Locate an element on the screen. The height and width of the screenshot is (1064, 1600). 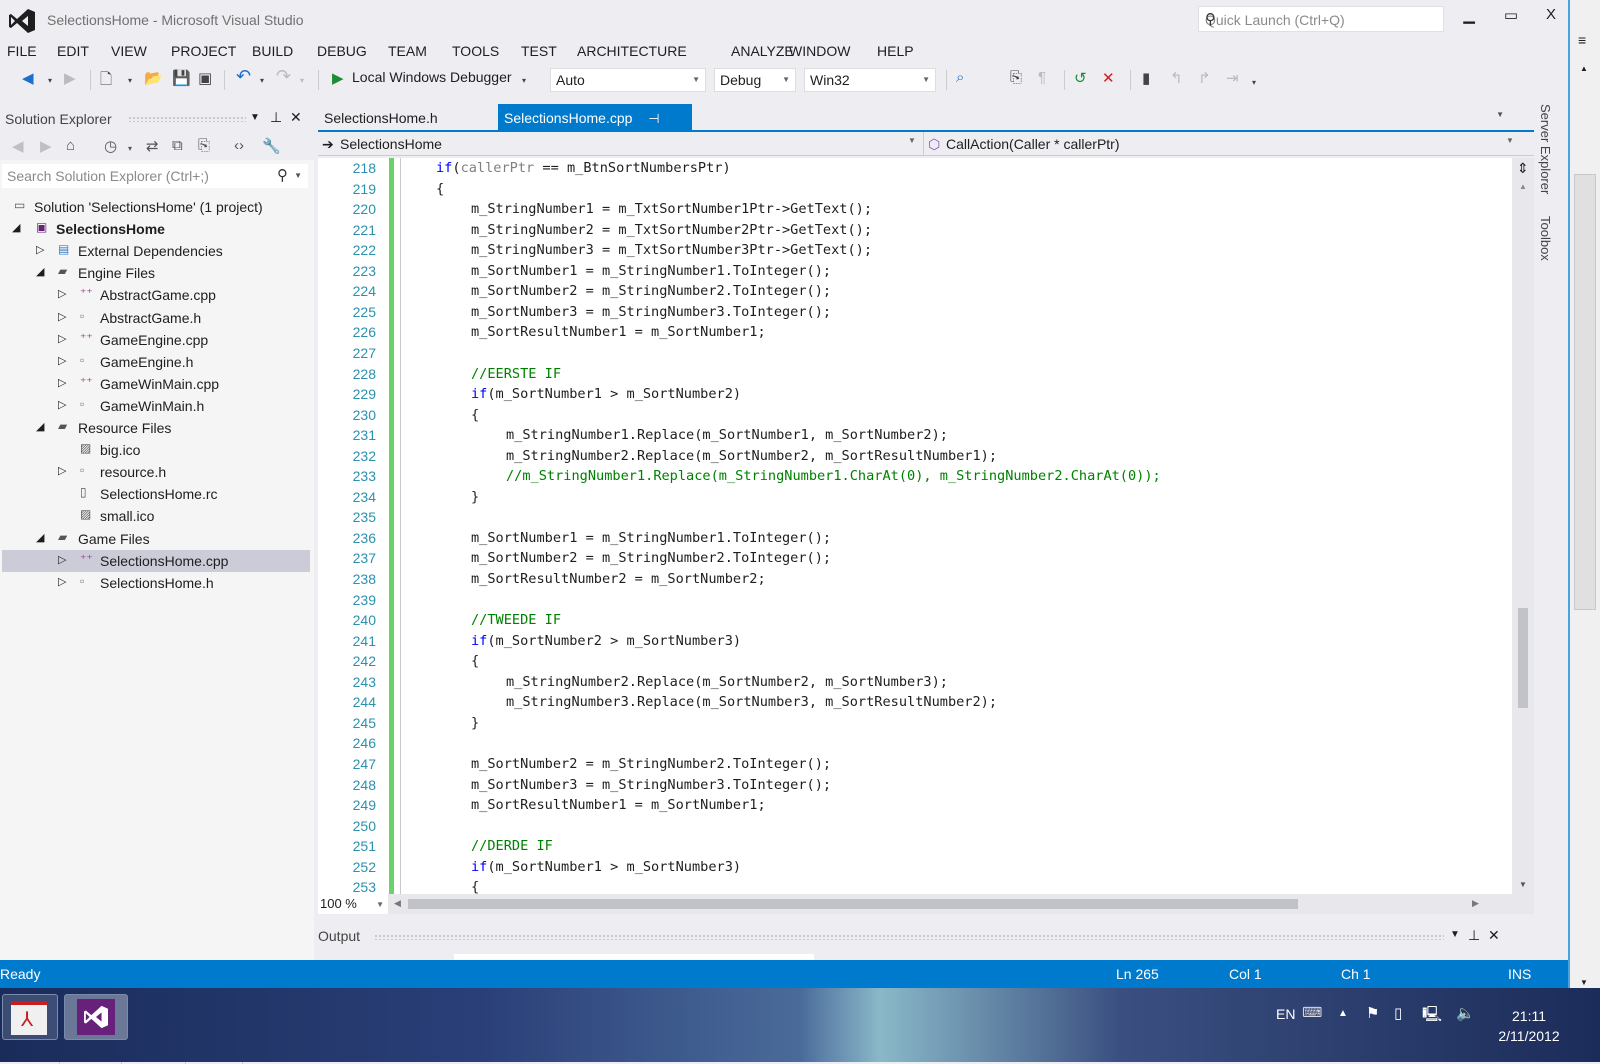
member-dropdown: ⬡ CallAction(Caller * callerPtr) ▼ is located at coordinates (1223, 144).